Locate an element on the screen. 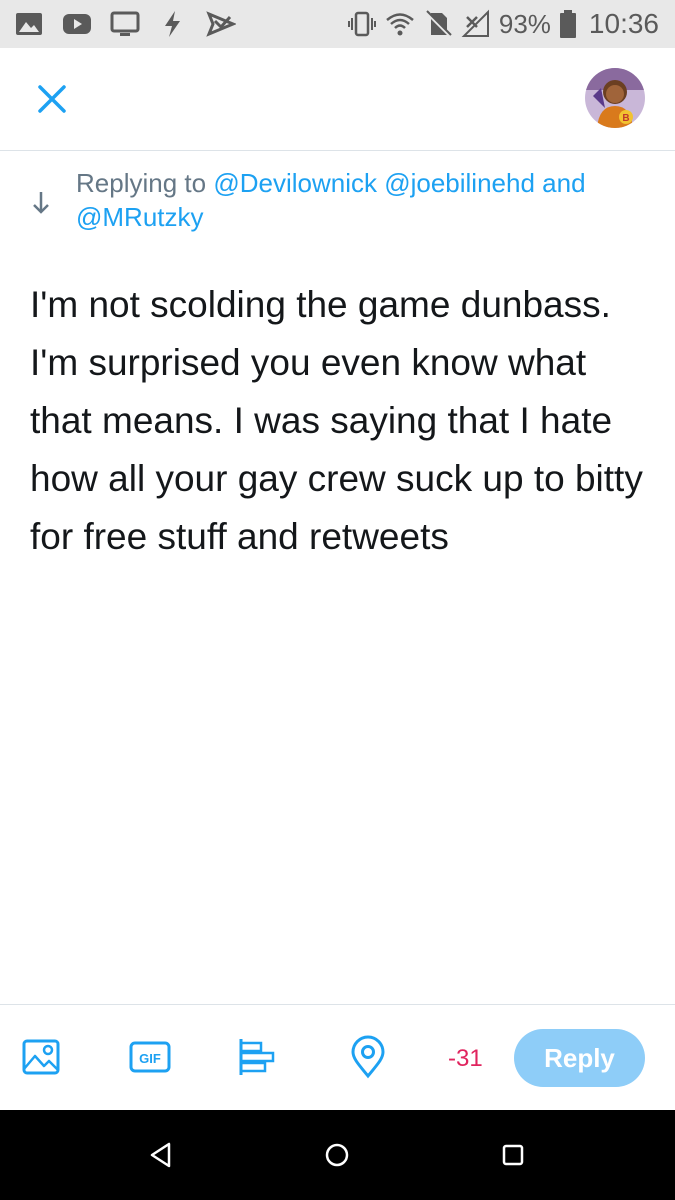  compose-header: B is located at coordinates (337, 99).